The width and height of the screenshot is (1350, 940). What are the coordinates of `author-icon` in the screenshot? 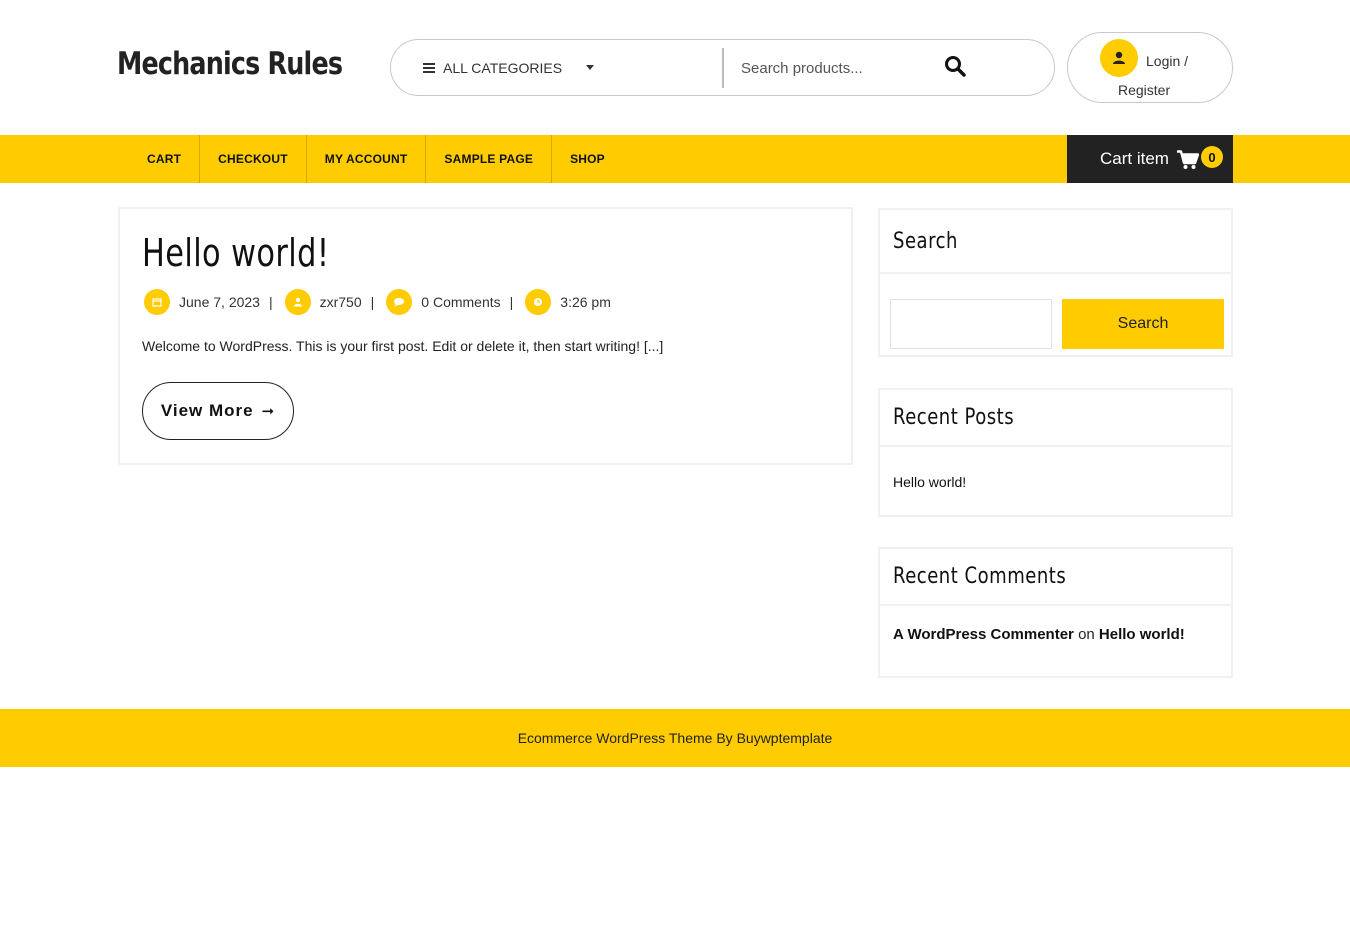 It's located at (297, 302).